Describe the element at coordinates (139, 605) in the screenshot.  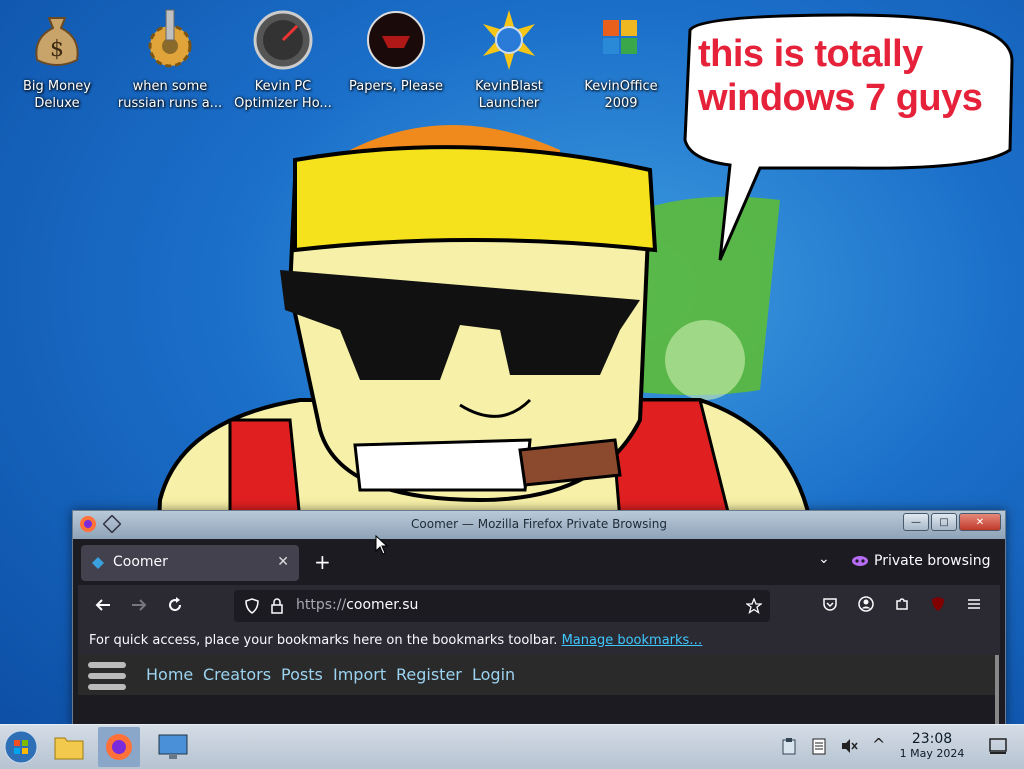
I see `forward-arrow-icon` at that location.